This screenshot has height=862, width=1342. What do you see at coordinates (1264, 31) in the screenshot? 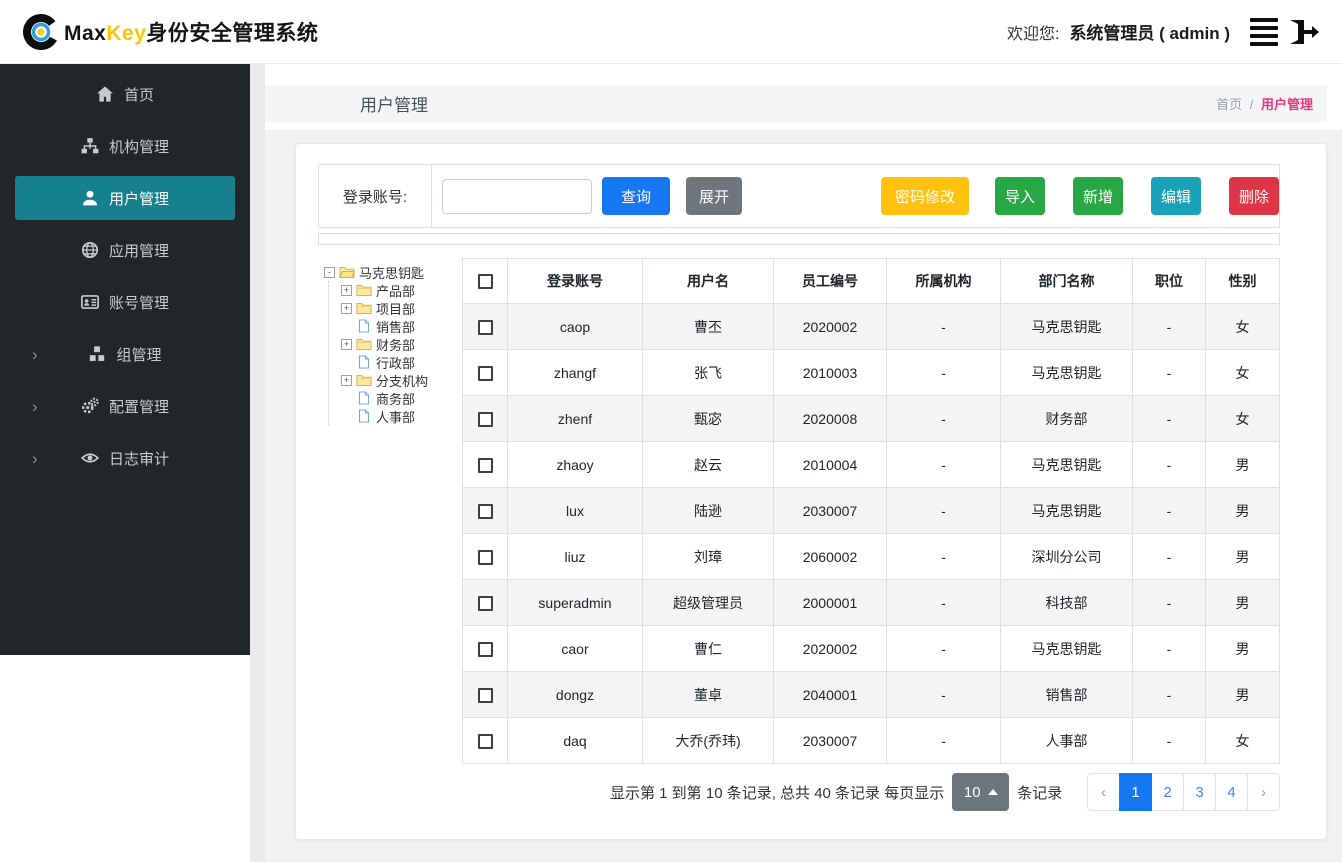
I see `hamburger-icon` at bounding box center [1264, 31].